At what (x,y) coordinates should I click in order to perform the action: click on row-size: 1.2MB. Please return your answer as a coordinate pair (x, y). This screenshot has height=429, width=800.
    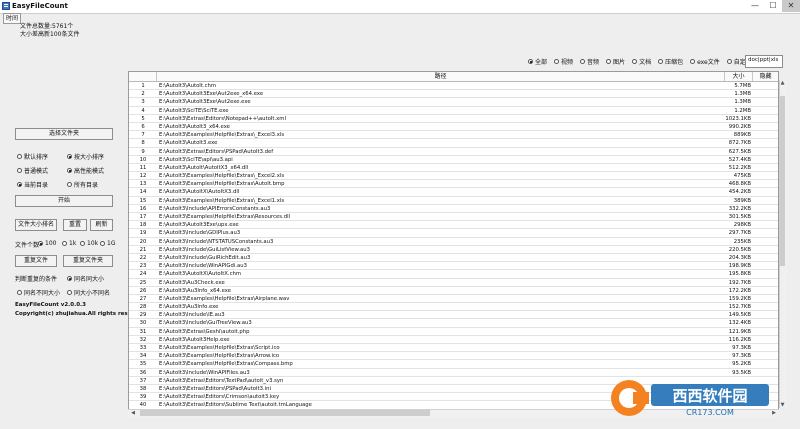
    Looking at the image, I should click on (742, 110).